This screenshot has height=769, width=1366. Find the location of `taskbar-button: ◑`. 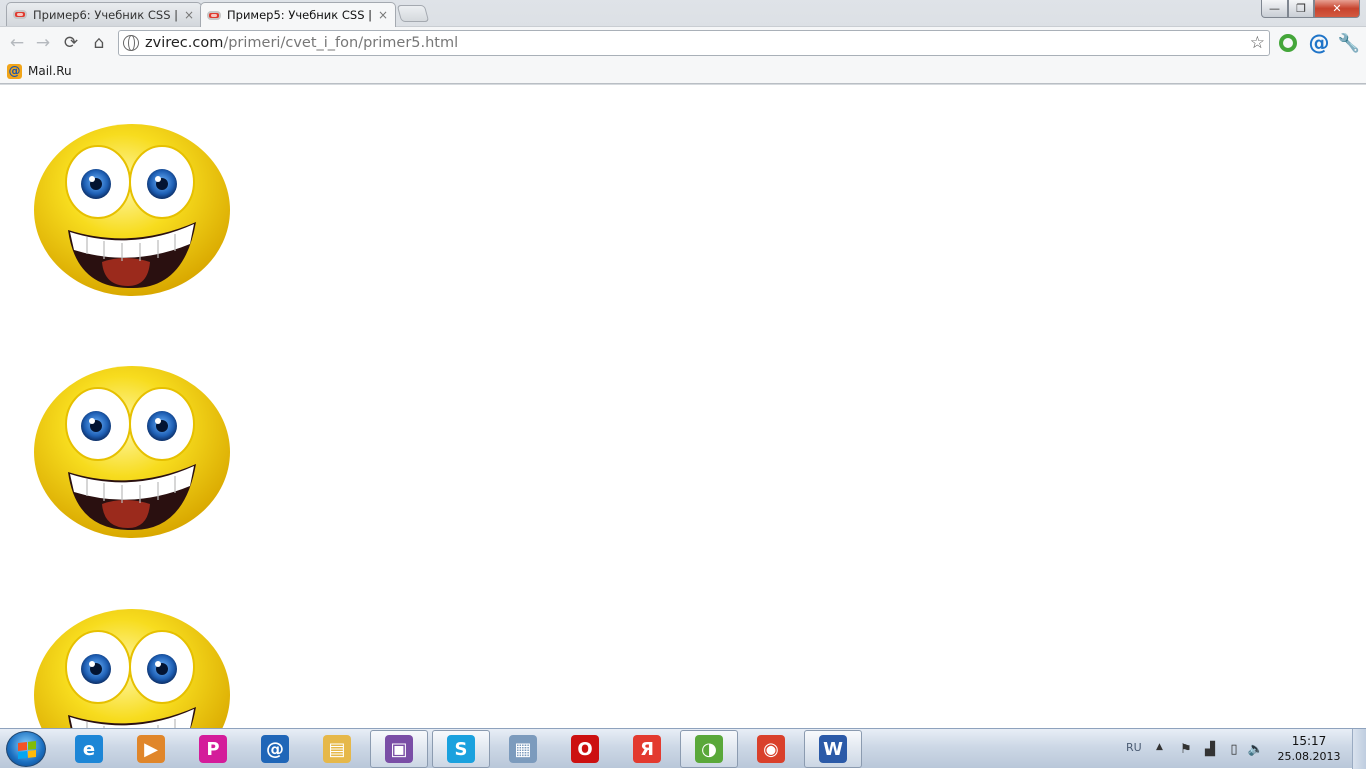

taskbar-button: ◑ is located at coordinates (709, 749).